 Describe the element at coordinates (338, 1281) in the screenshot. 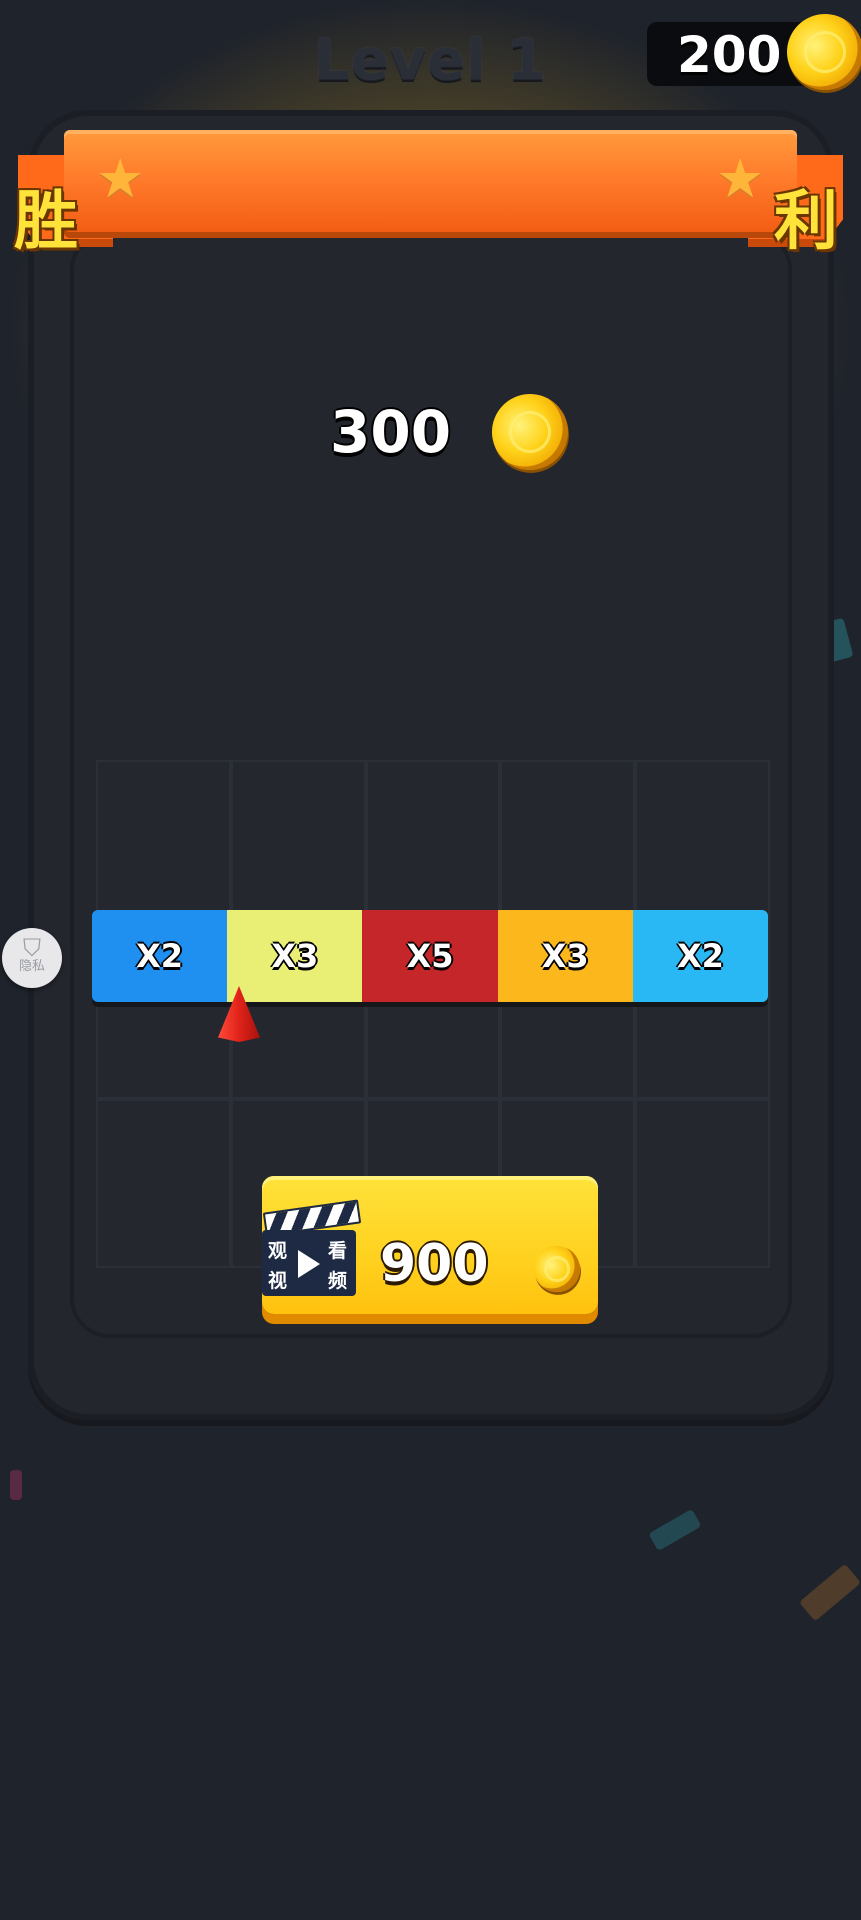

I see `clapper-text: 频` at that location.